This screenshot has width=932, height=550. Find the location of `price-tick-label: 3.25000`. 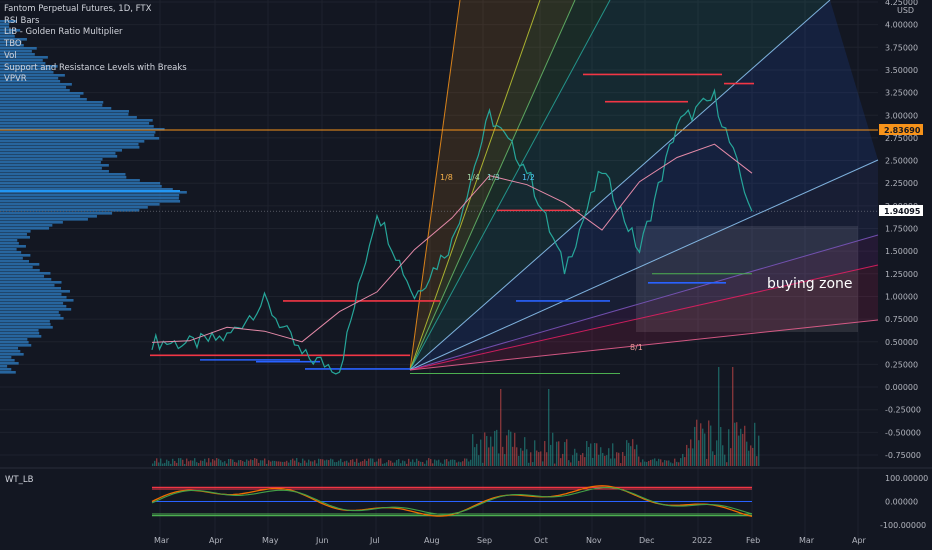

price-tick-label: 3.25000 is located at coordinates (901, 93).